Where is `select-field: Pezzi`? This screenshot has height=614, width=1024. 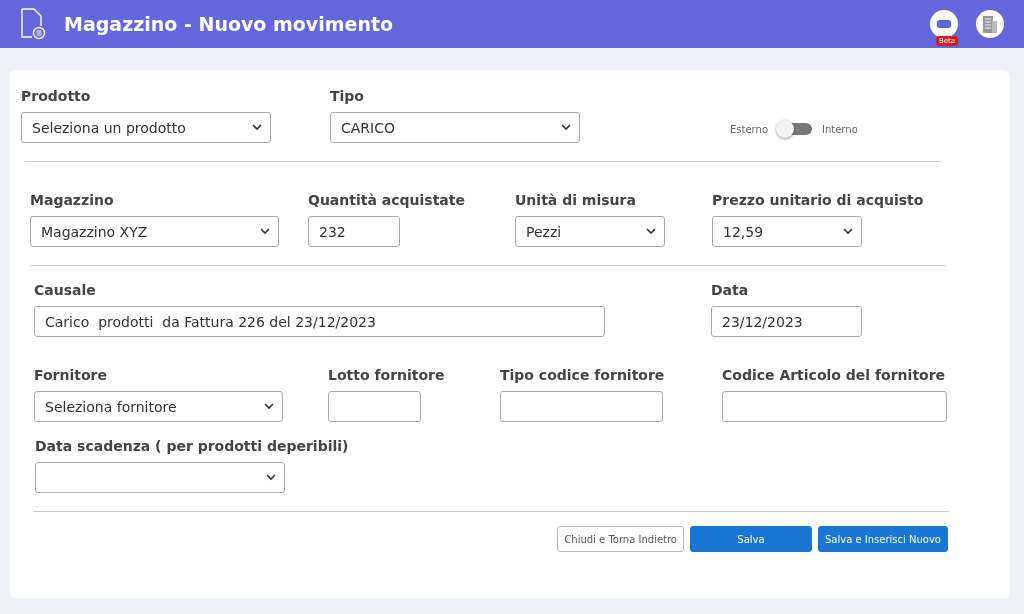 select-field: Pezzi is located at coordinates (590, 231).